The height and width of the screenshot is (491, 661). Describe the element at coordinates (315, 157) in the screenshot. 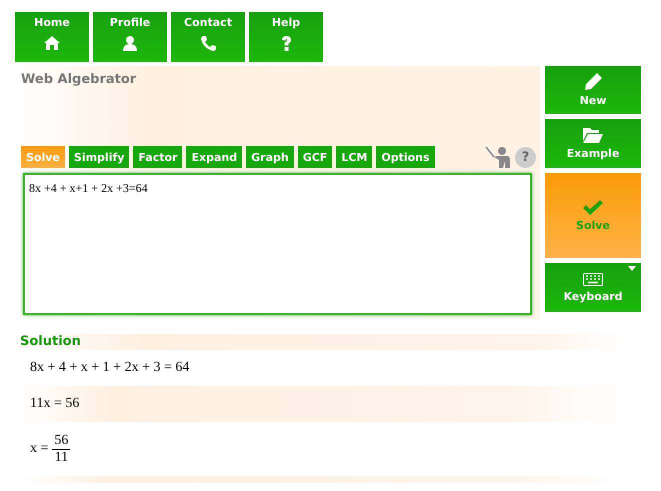

I see `tab: GCF` at that location.